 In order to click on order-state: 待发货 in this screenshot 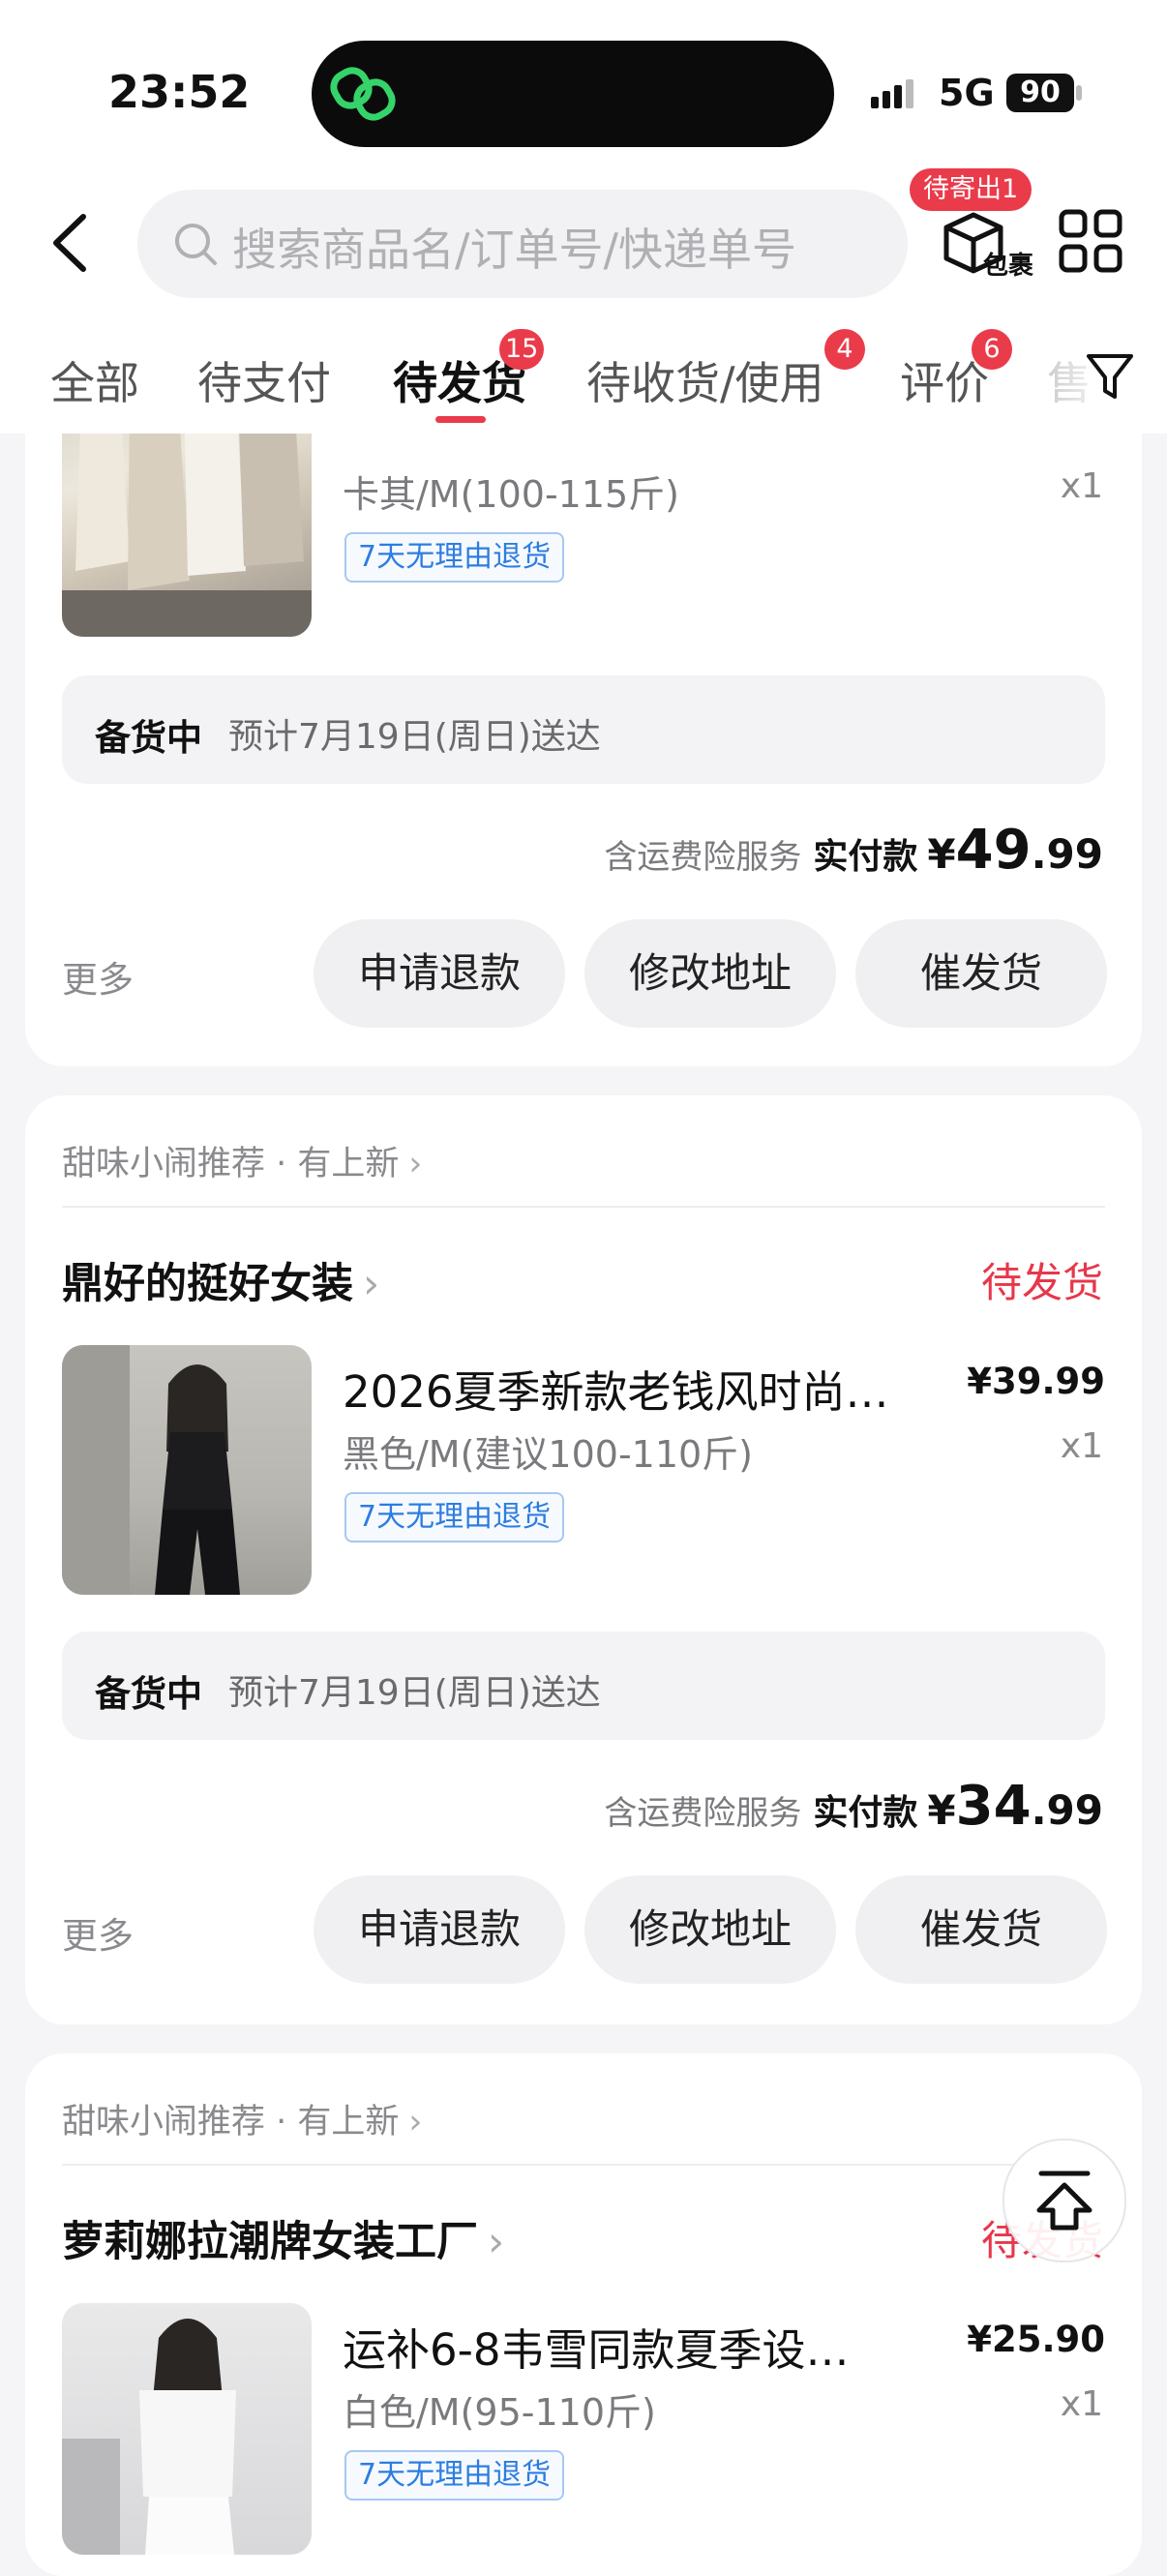, I will do `click(1041, 1282)`.